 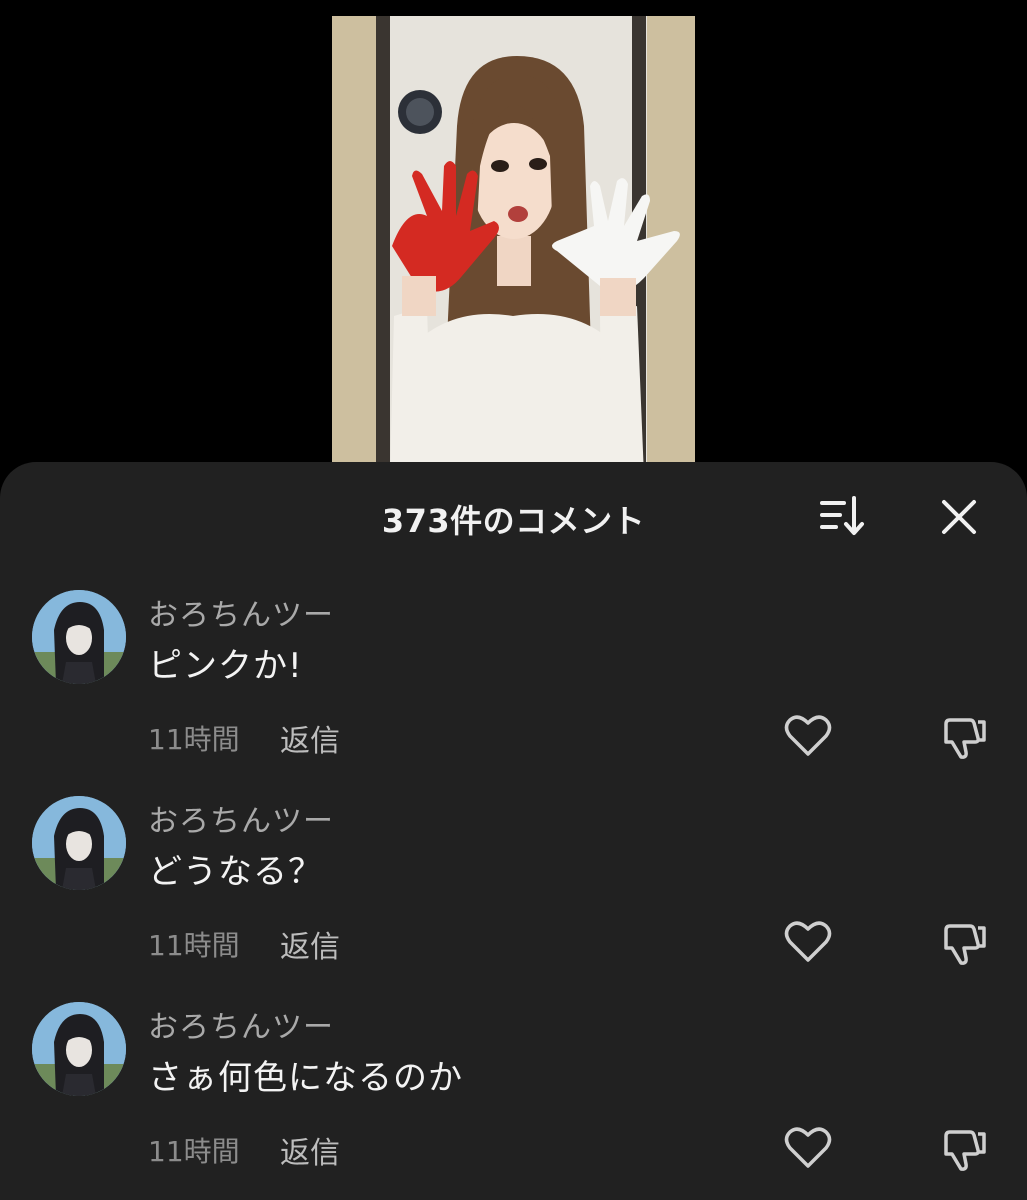 I want to click on comments-header: 373件のコメント, so click(x=513, y=516).